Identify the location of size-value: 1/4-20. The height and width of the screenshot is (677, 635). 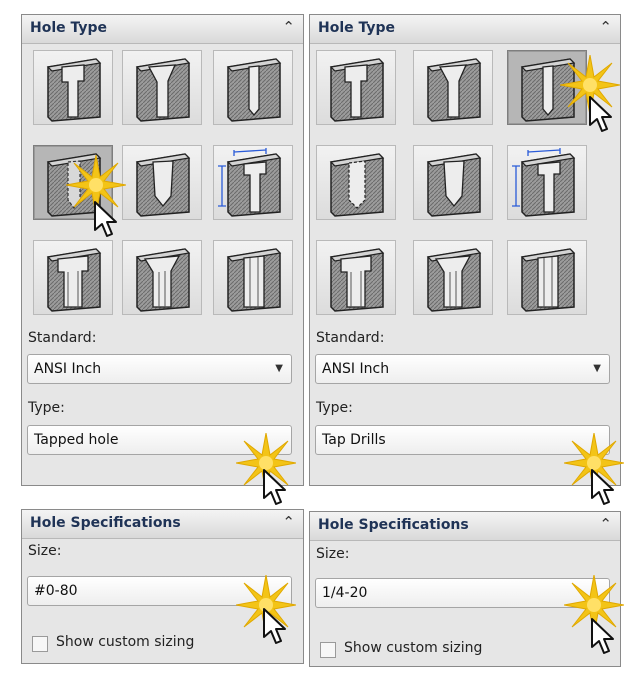
(345, 593).